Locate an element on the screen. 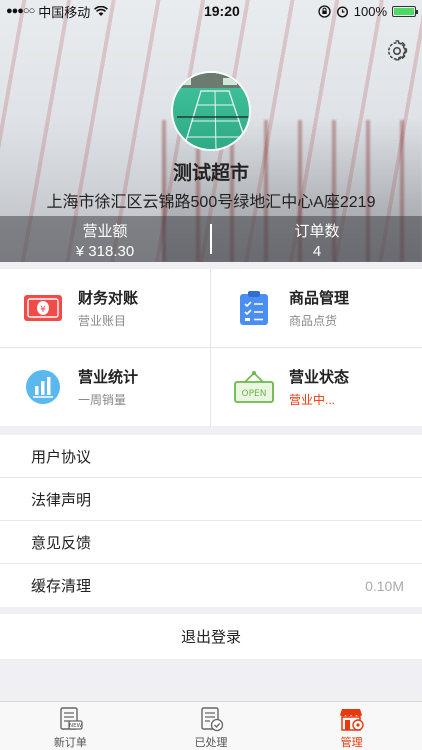 This screenshot has width=422, height=750. clock: 19:20 is located at coordinates (221, 11).